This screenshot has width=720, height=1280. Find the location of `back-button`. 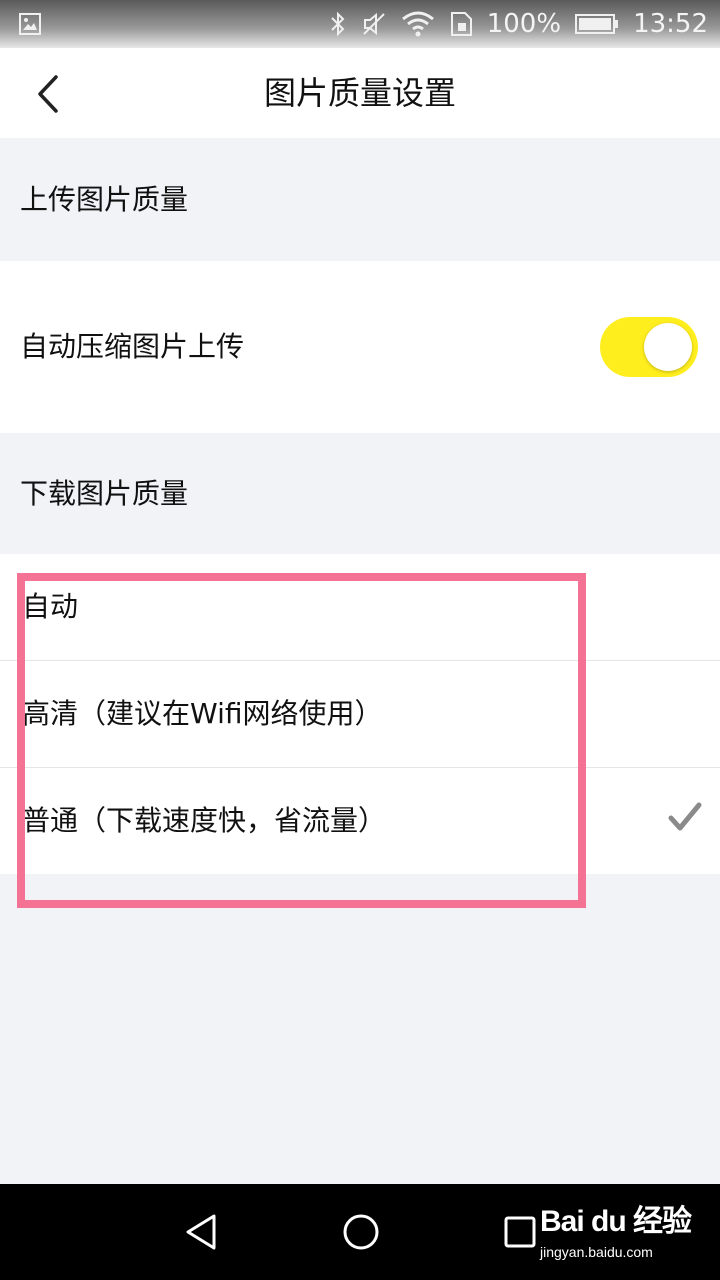

back-button is located at coordinates (48, 94).